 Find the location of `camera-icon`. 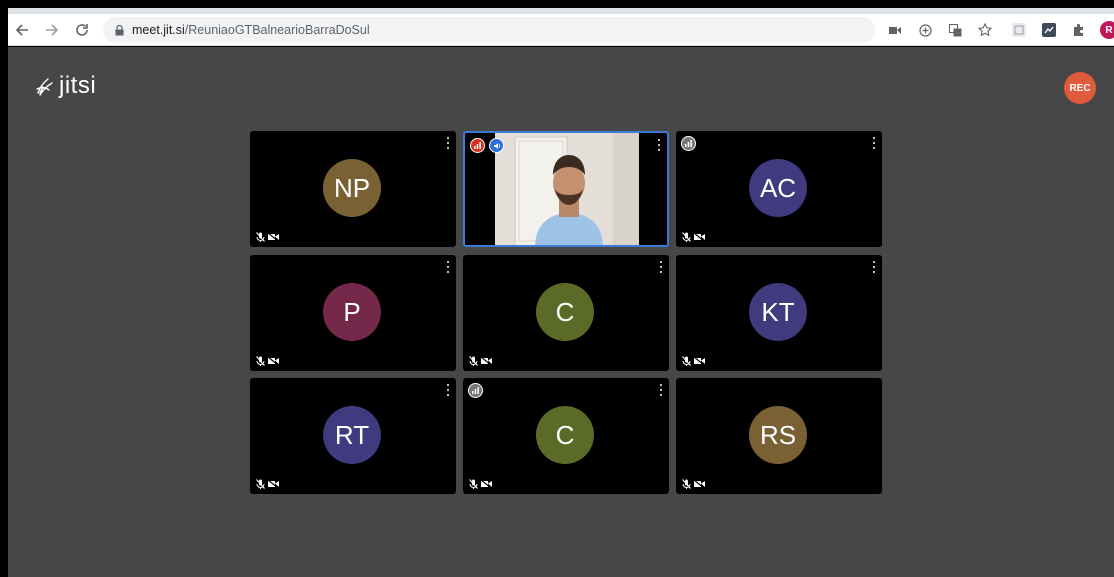

camera-icon is located at coordinates (895, 30).